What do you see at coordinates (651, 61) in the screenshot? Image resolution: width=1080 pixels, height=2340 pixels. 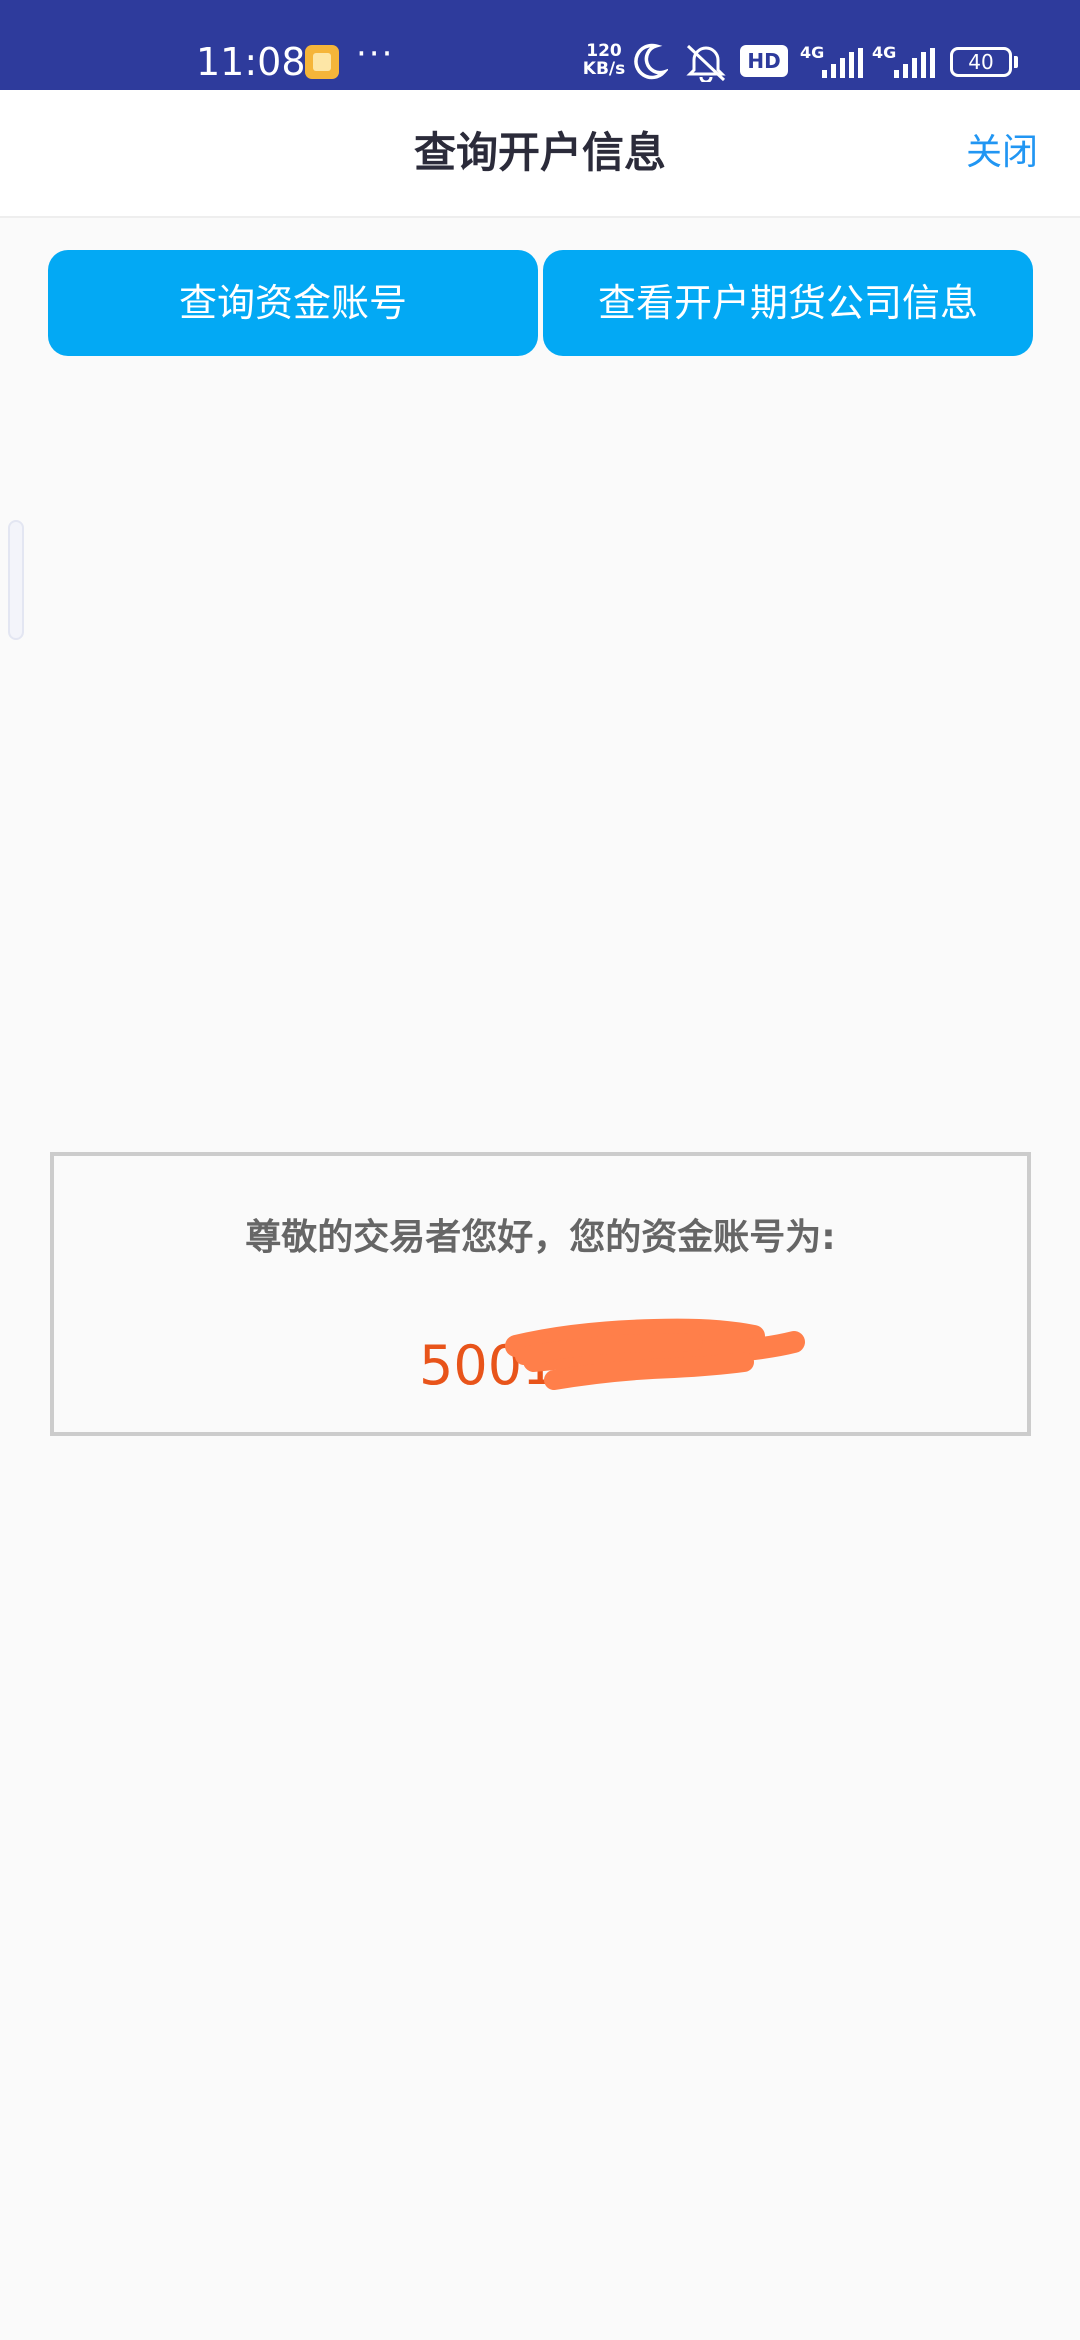 I see `moon-icon` at bounding box center [651, 61].